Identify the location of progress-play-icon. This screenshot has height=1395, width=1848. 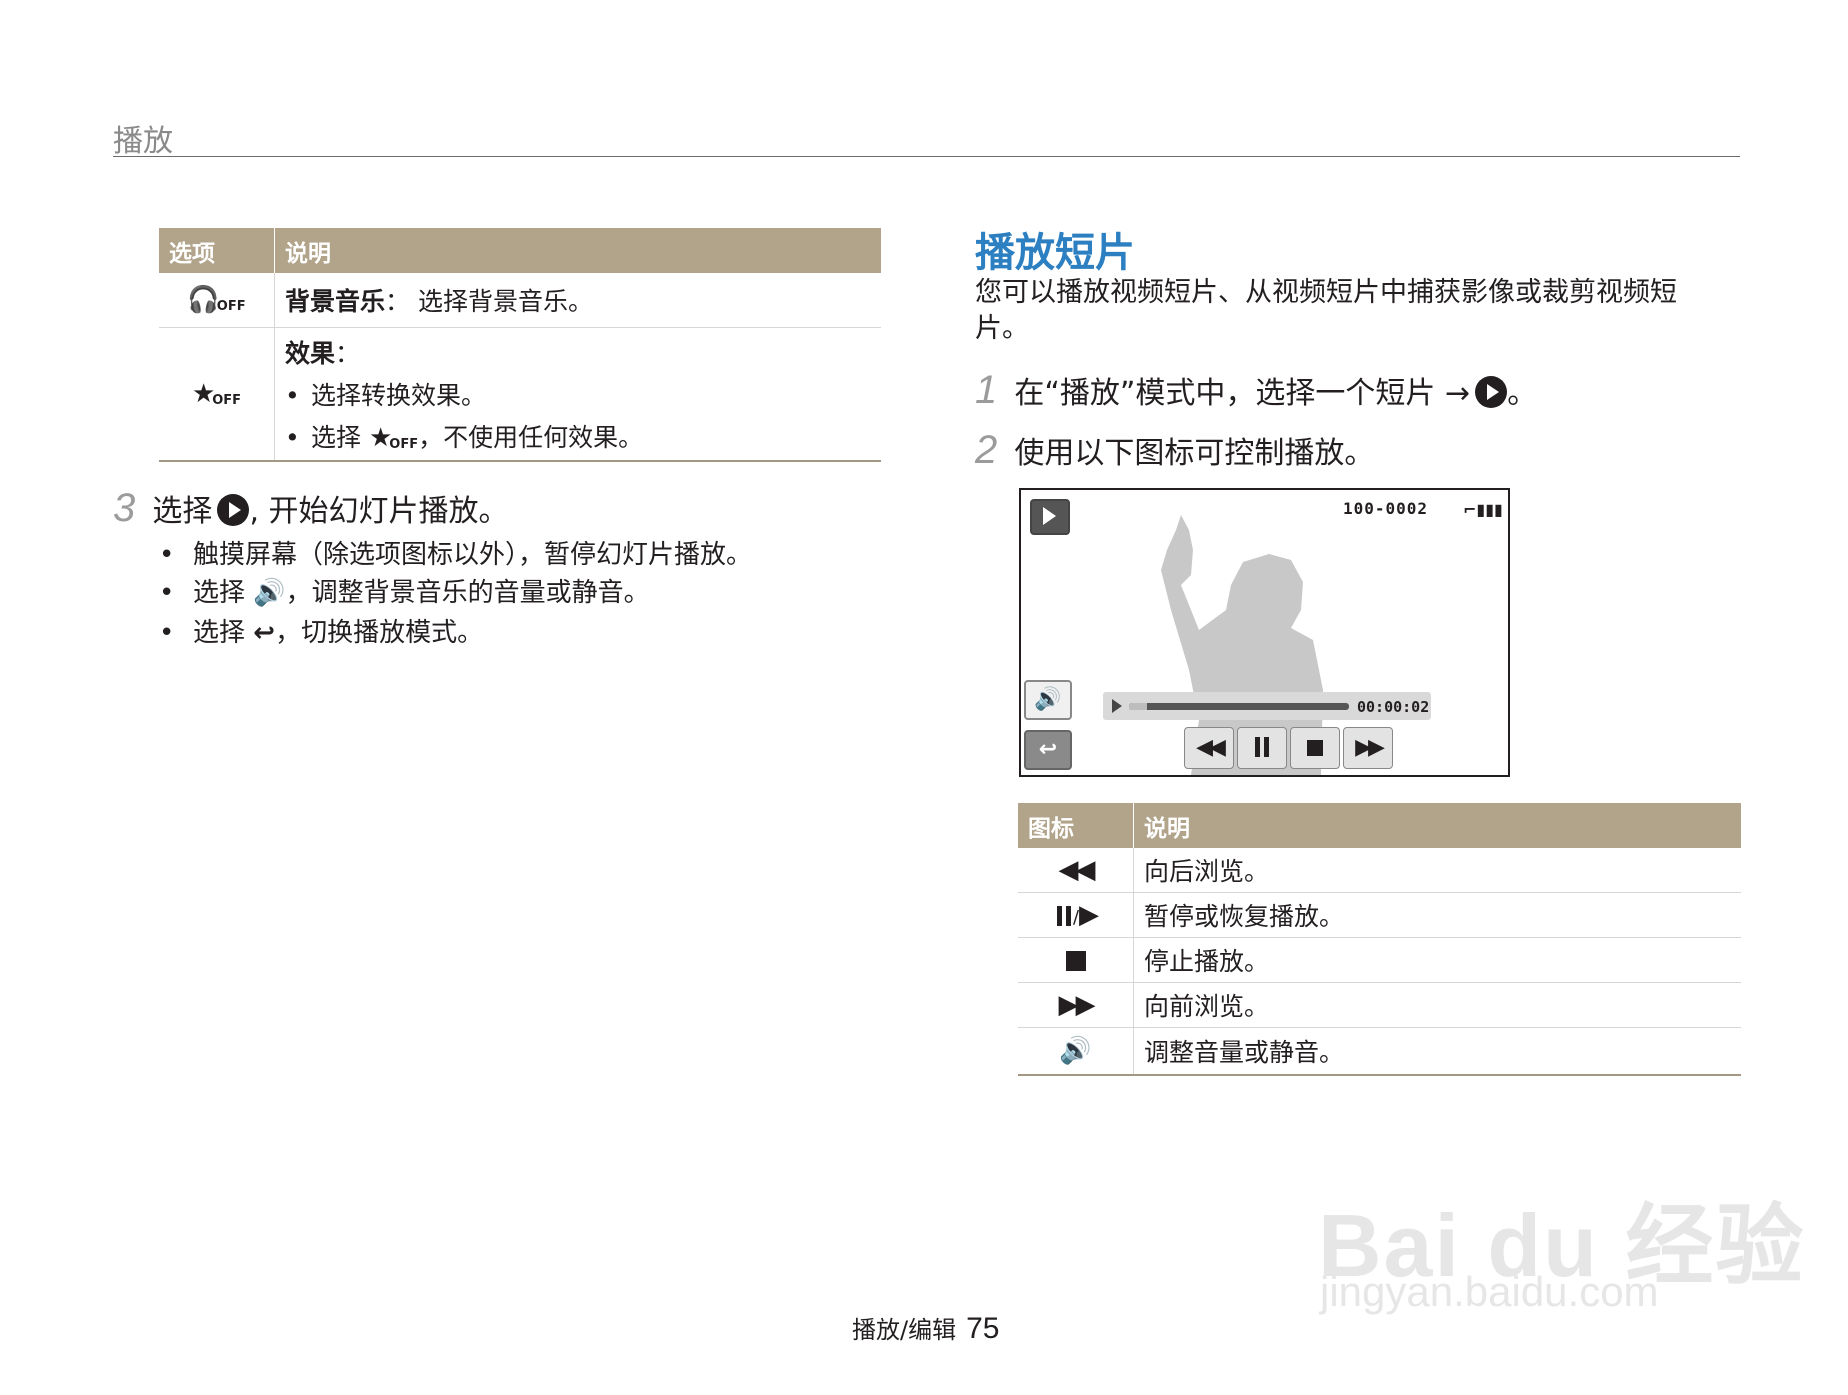
(1117, 706).